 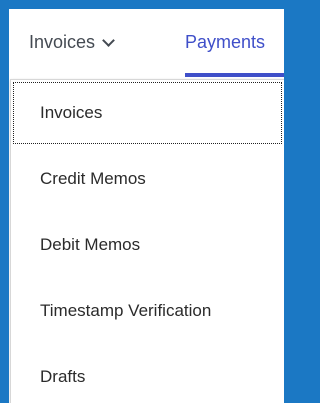 I want to click on chevron-down-icon, so click(x=108, y=40).